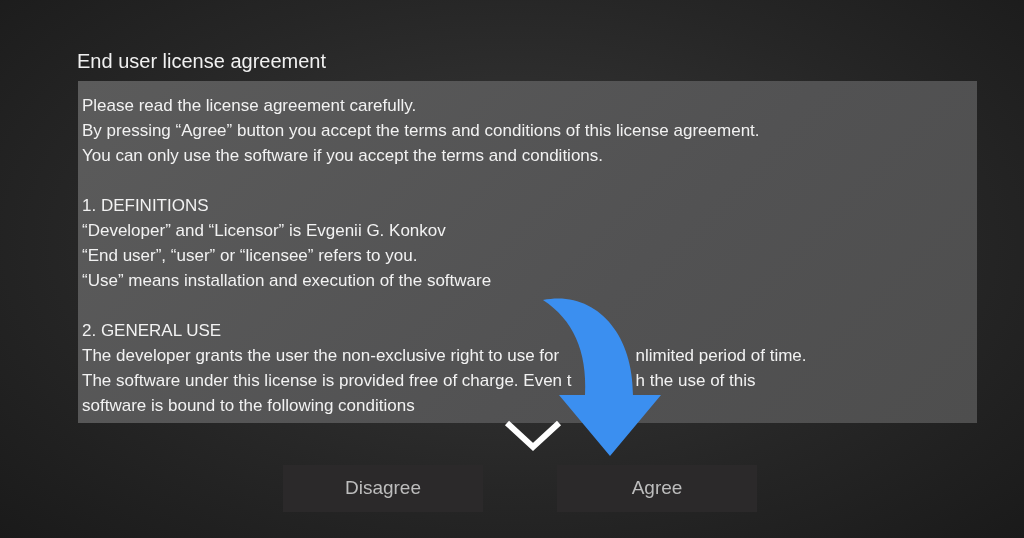  Describe the element at coordinates (695, 381) in the screenshot. I see `license-text-line: h the use of this` at that location.